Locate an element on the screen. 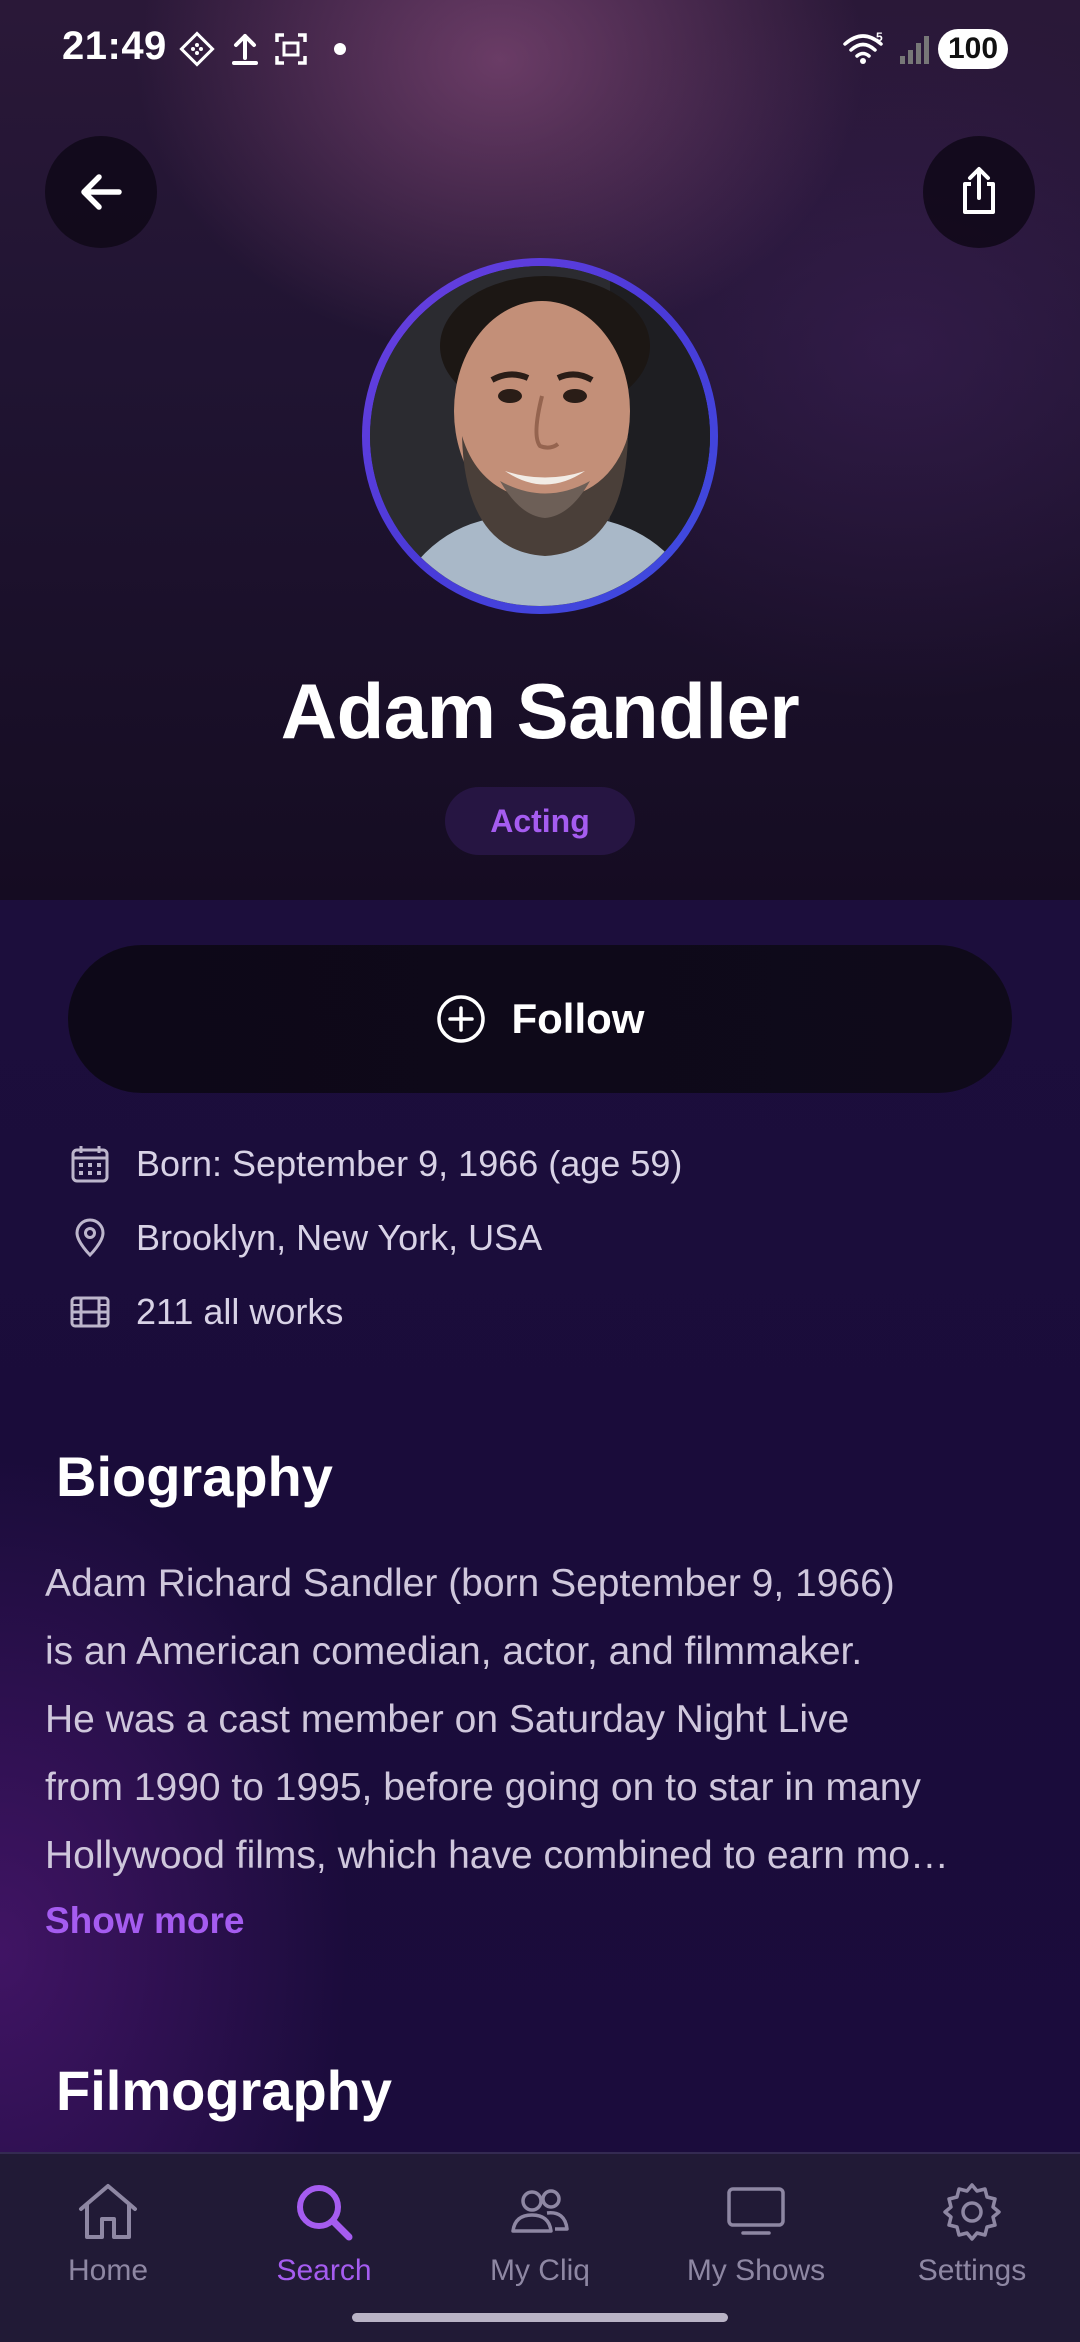  avatar is located at coordinates (540, 436).